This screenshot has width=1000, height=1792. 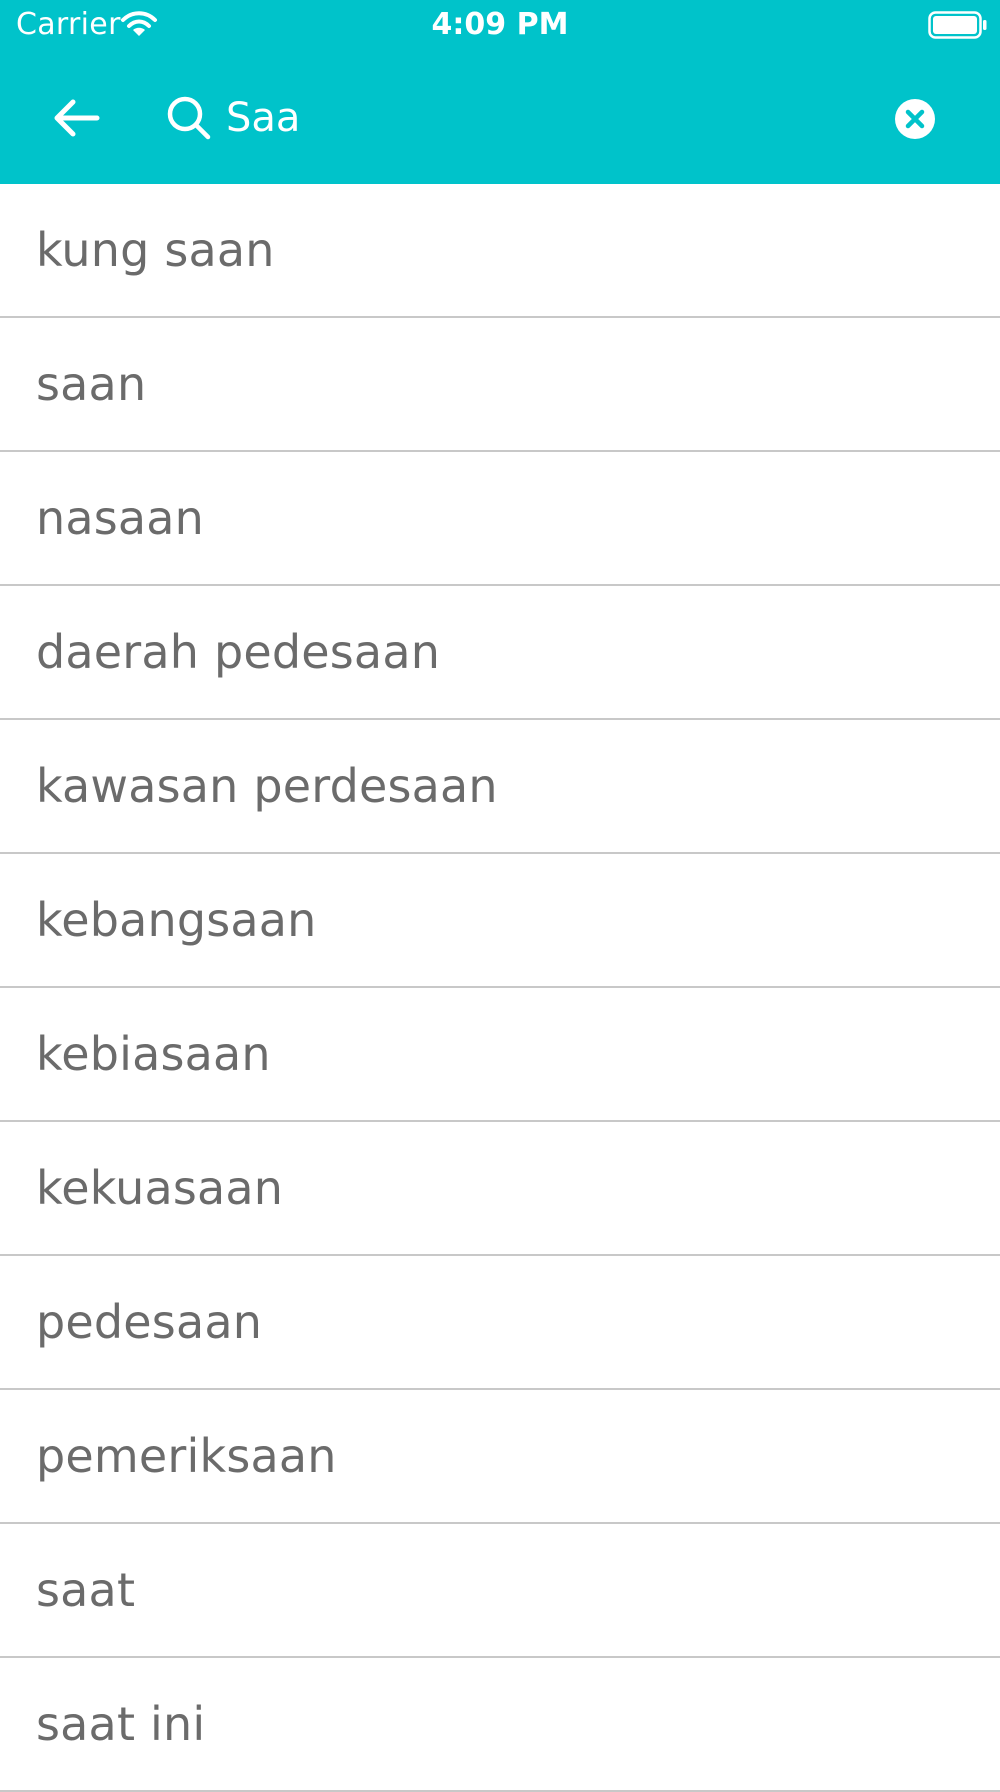 What do you see at coordinates (500, 1189) in the screenshot?
I see `result-list-item: kekuasaan` at bounding box center [500, 1189].